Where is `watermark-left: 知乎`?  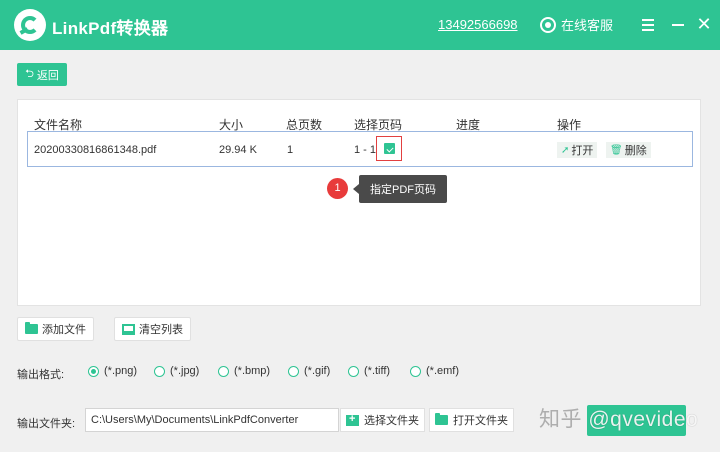 watermark-left: 知乎 is located at coordinates (560, 419).